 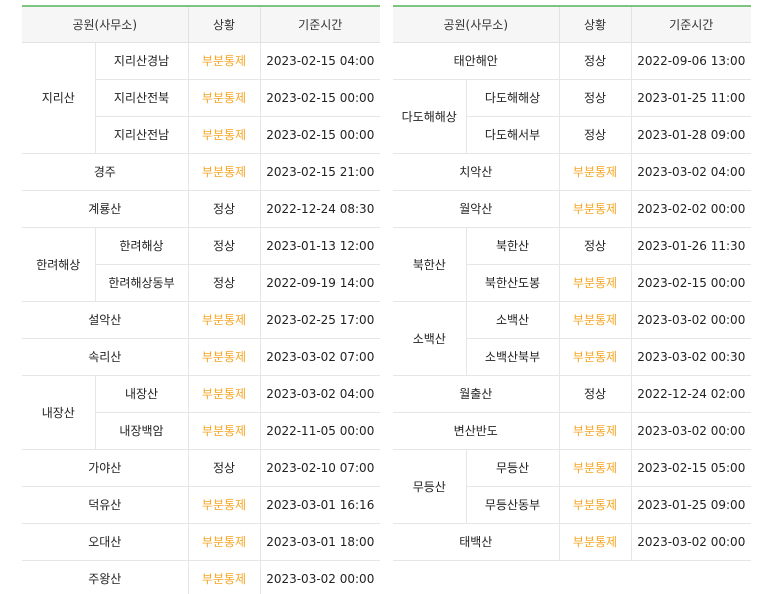 I want to click on table-row: 북한산 북한산 정상 2023-01-26 11:30, so click(x=572, y=264).